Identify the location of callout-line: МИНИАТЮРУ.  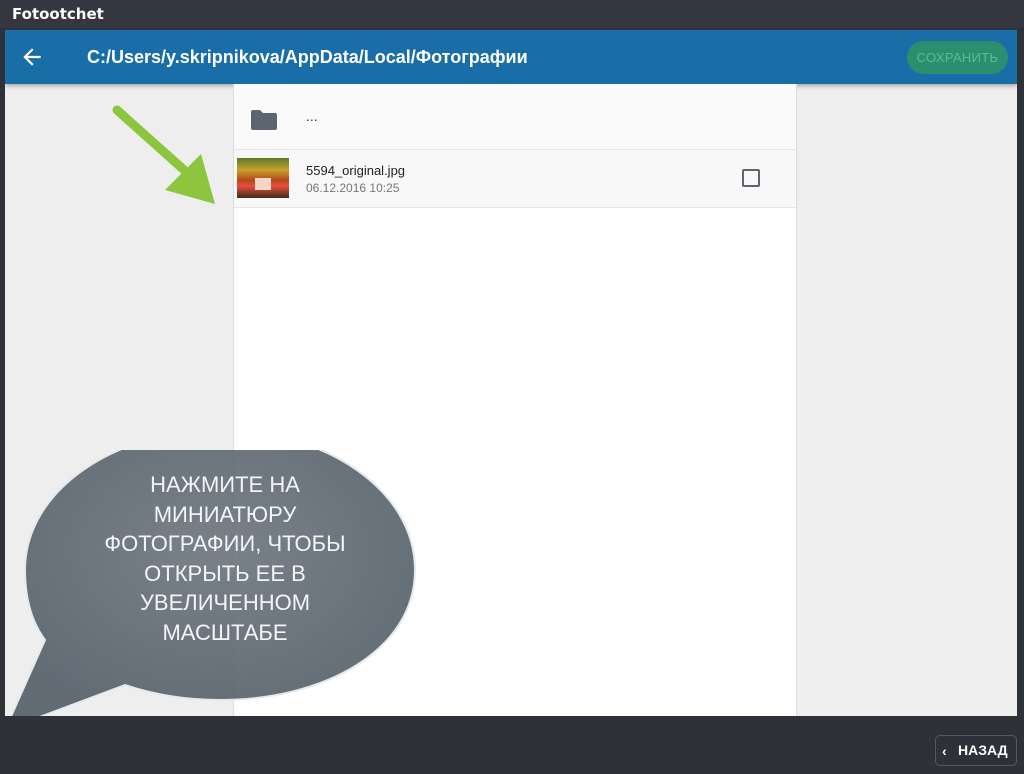
(225, 514).